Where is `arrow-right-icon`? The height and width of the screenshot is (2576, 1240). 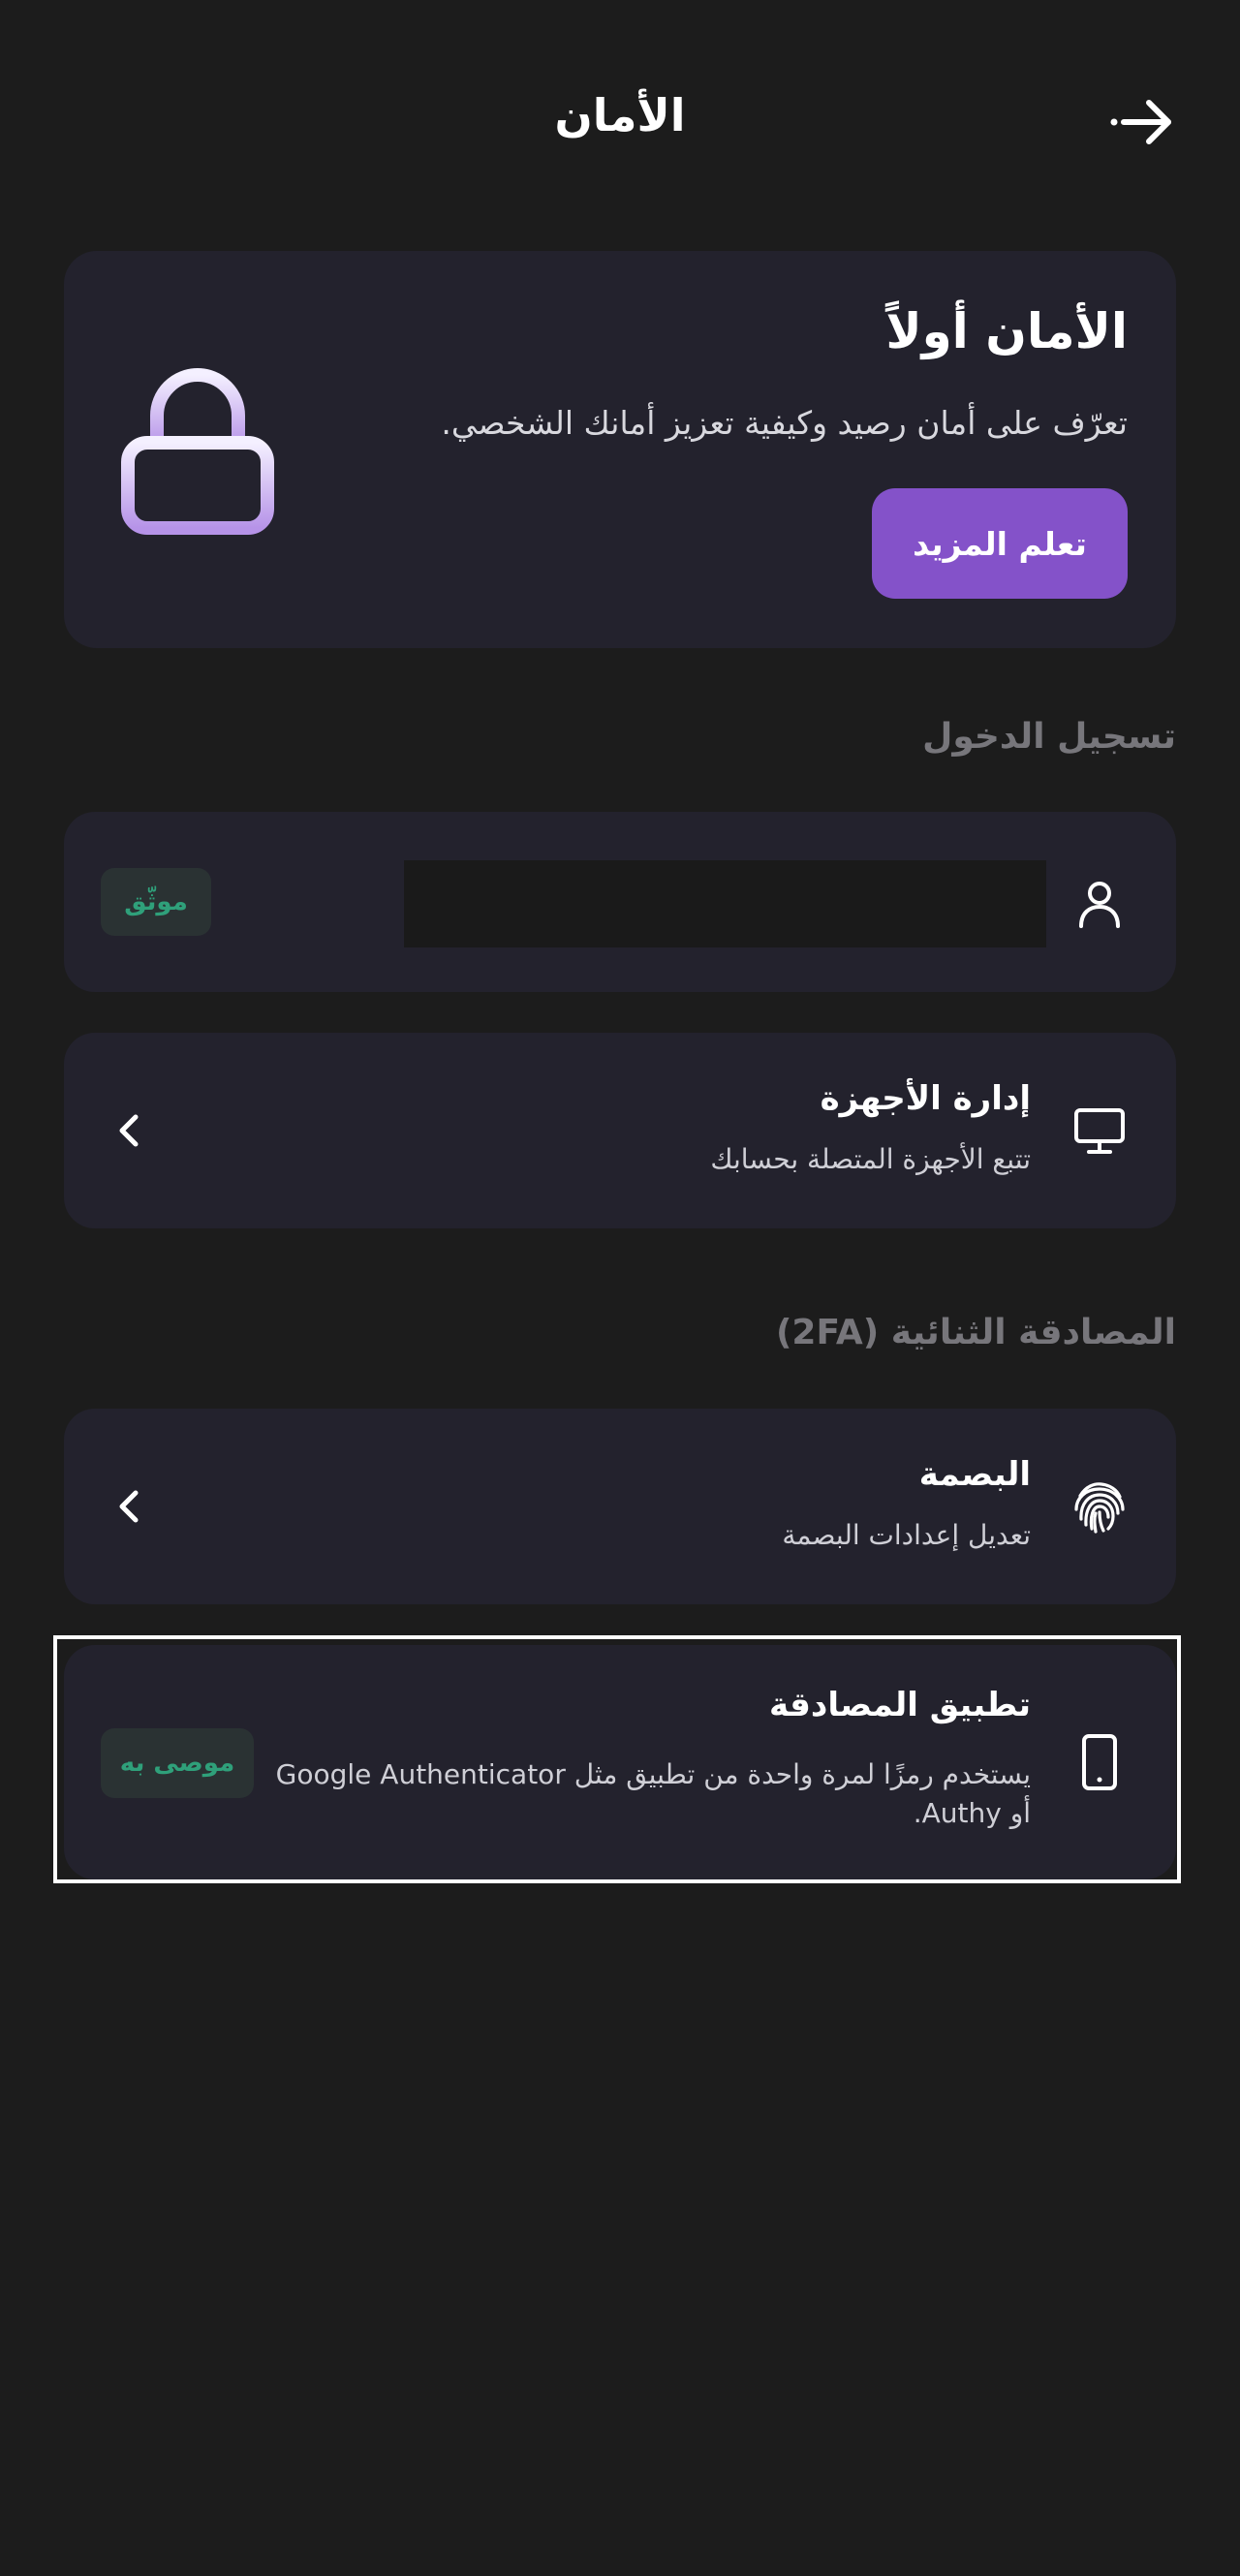
arrow-right-icon is located at coordinates (1140, 122).